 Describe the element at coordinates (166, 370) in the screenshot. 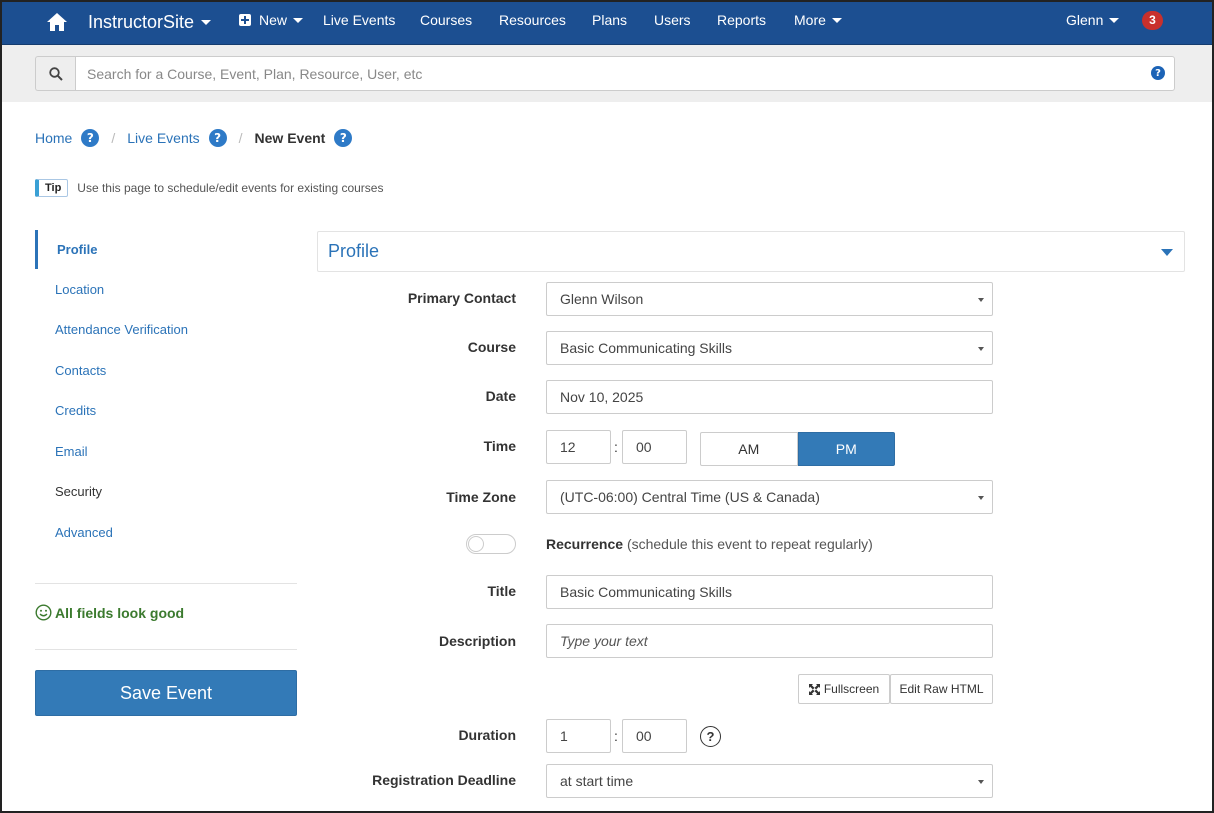

I see `section-nav-contacts: Contacts` at that location.